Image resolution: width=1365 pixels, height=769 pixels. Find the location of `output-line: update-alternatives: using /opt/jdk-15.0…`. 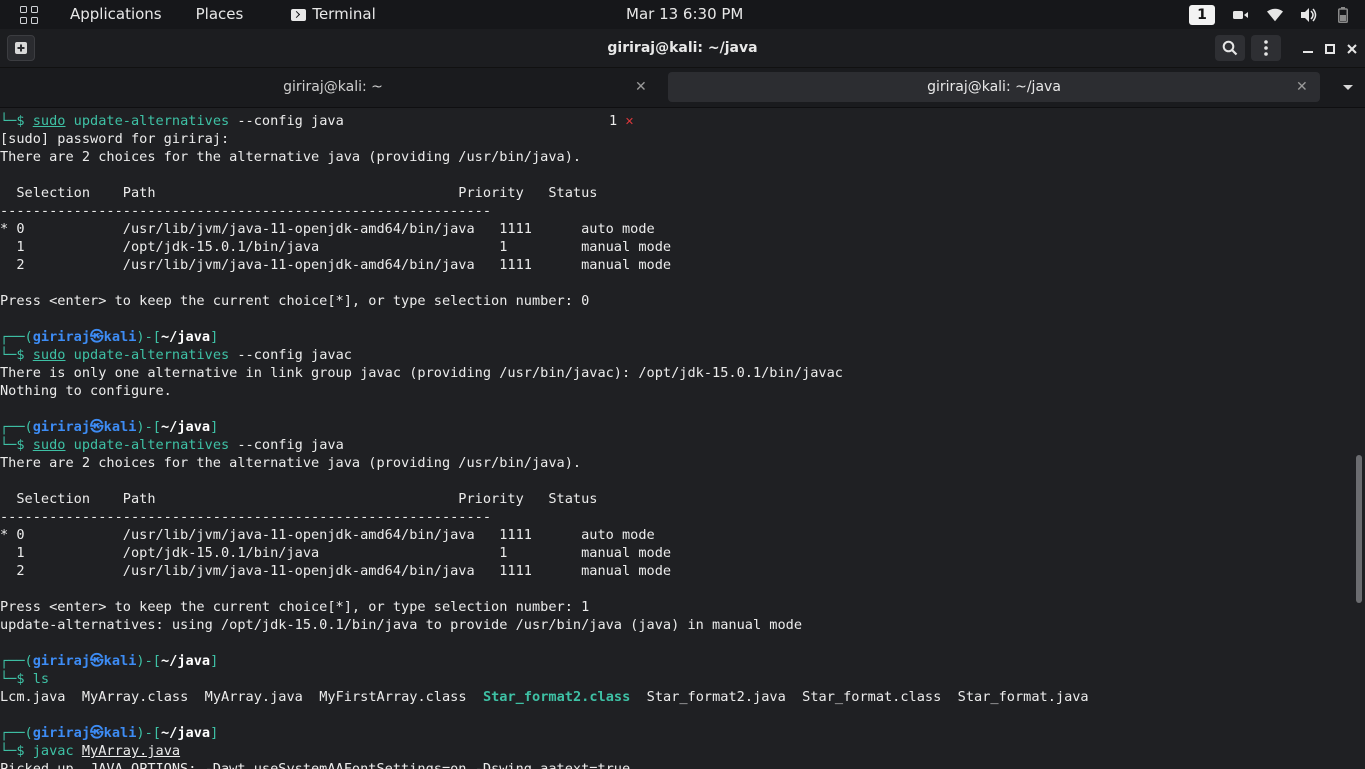

output-line: update-alternatives: using /opt/jdk-15.0… is located at coordinates (401, 625).